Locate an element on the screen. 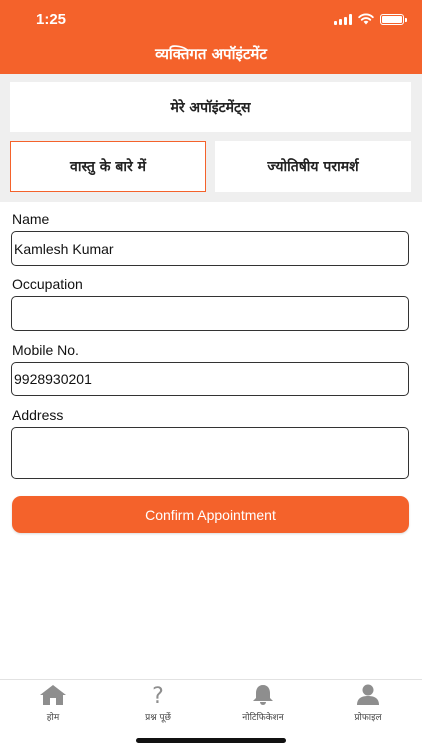 Image resolution: width=422 pixels, height=750 pixels. tab-profile-label: प्रोफाइल is located at coordinates (368, 718).